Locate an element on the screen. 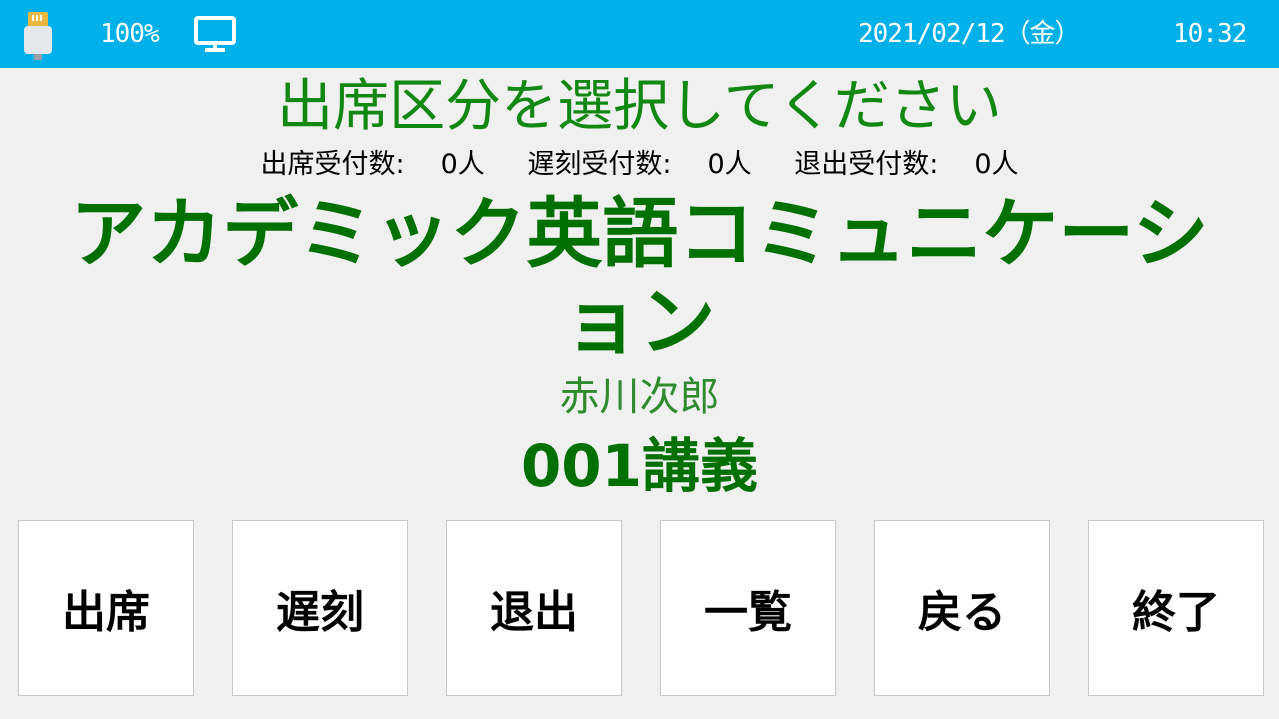 The height and width of the screenshot is (719, 1279). list-button: 一覧 is located at coordinates (748, 608).